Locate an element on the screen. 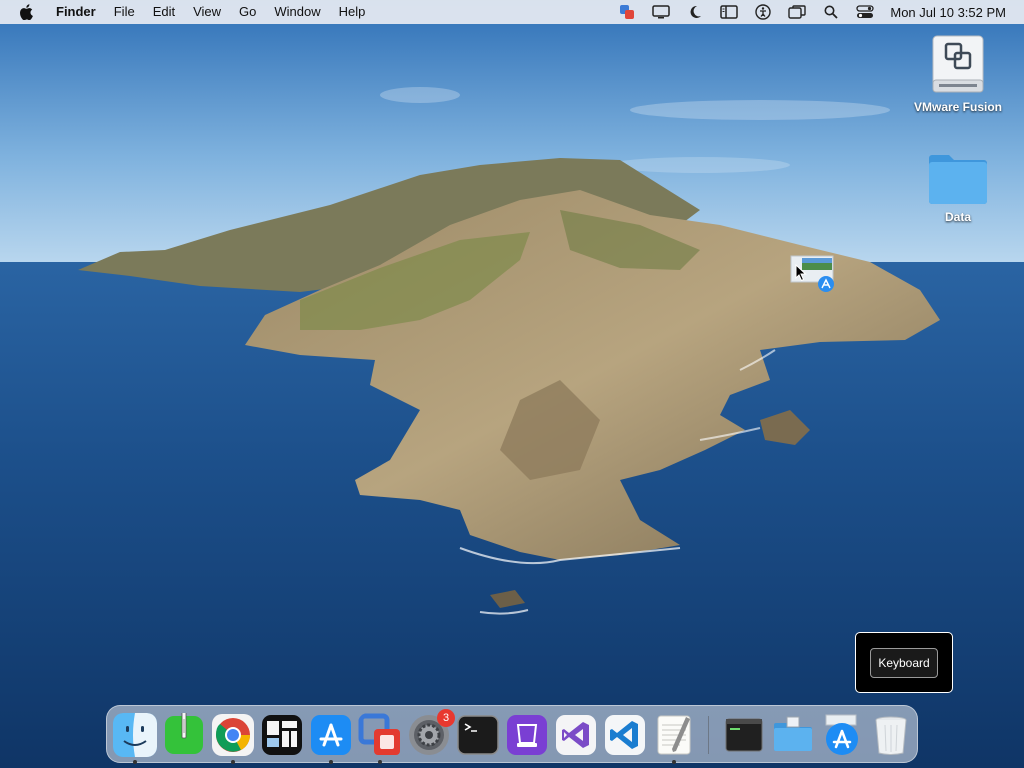 The width and height of the screenshot is (1024, 768). dock-item-app-store is located at coordinates (331, 738).